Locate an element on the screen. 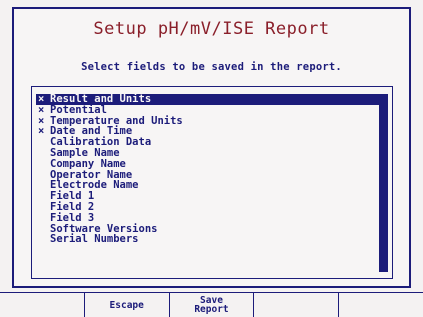  softkey-label: Save Report is located at coordinates (211, 305).